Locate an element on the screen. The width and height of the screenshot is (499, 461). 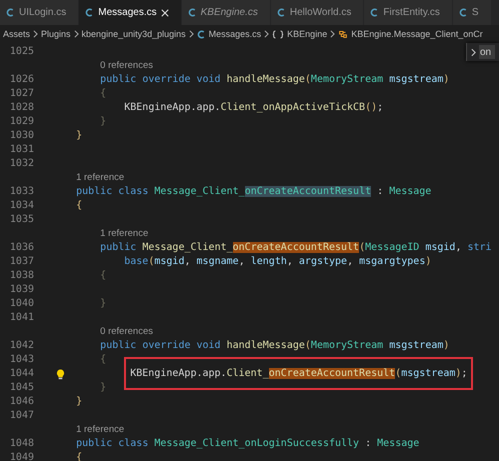
code-text: public class Message_Client_onLoginSuccessfully : Message is located at coordinates (248, 443).